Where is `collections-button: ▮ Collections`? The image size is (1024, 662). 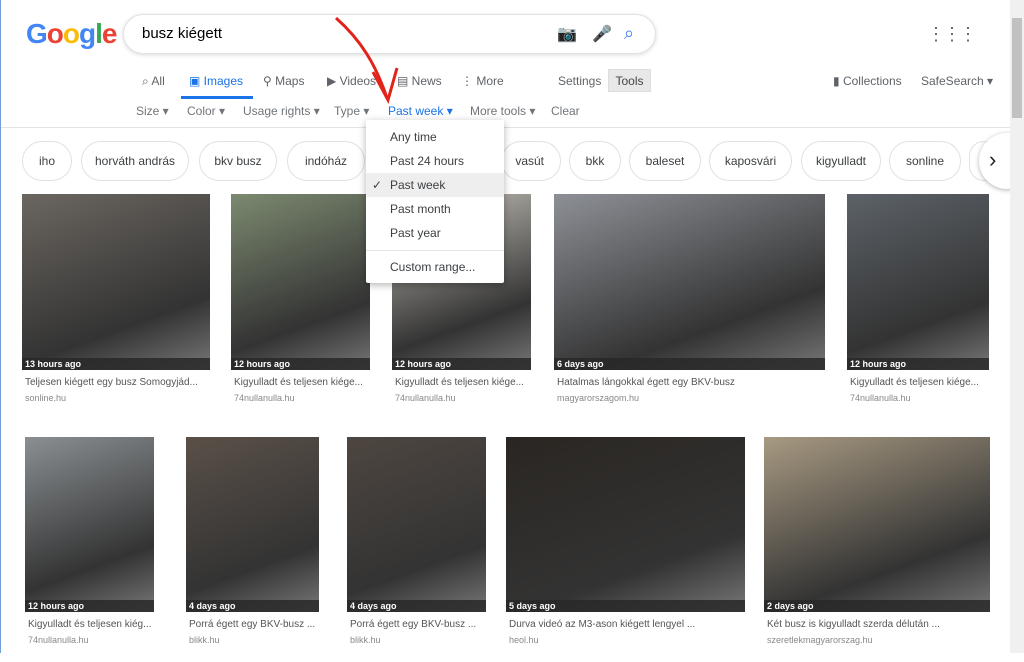
collections-button: ▮ Collections is located at coordinates (867, 81).